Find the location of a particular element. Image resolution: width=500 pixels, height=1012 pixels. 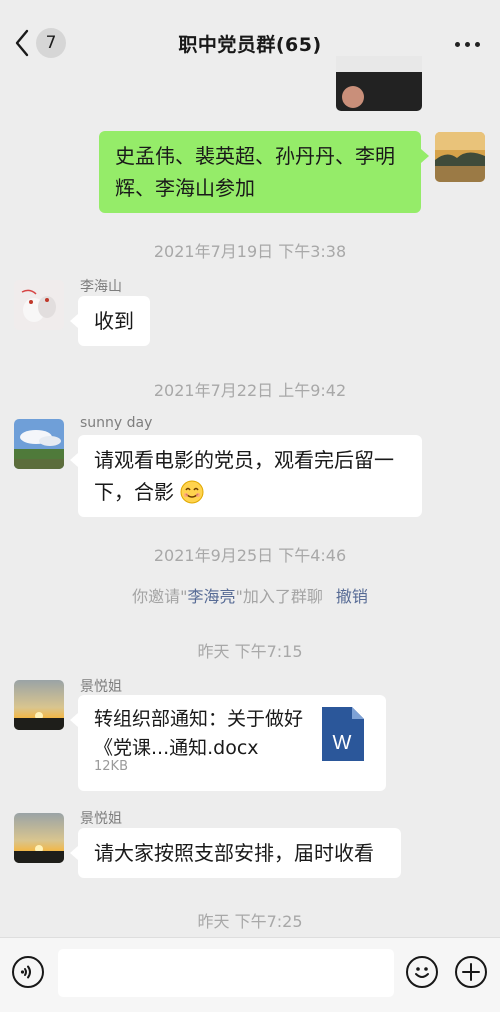

word-file-icon: W is located at coordinates (343, 734).